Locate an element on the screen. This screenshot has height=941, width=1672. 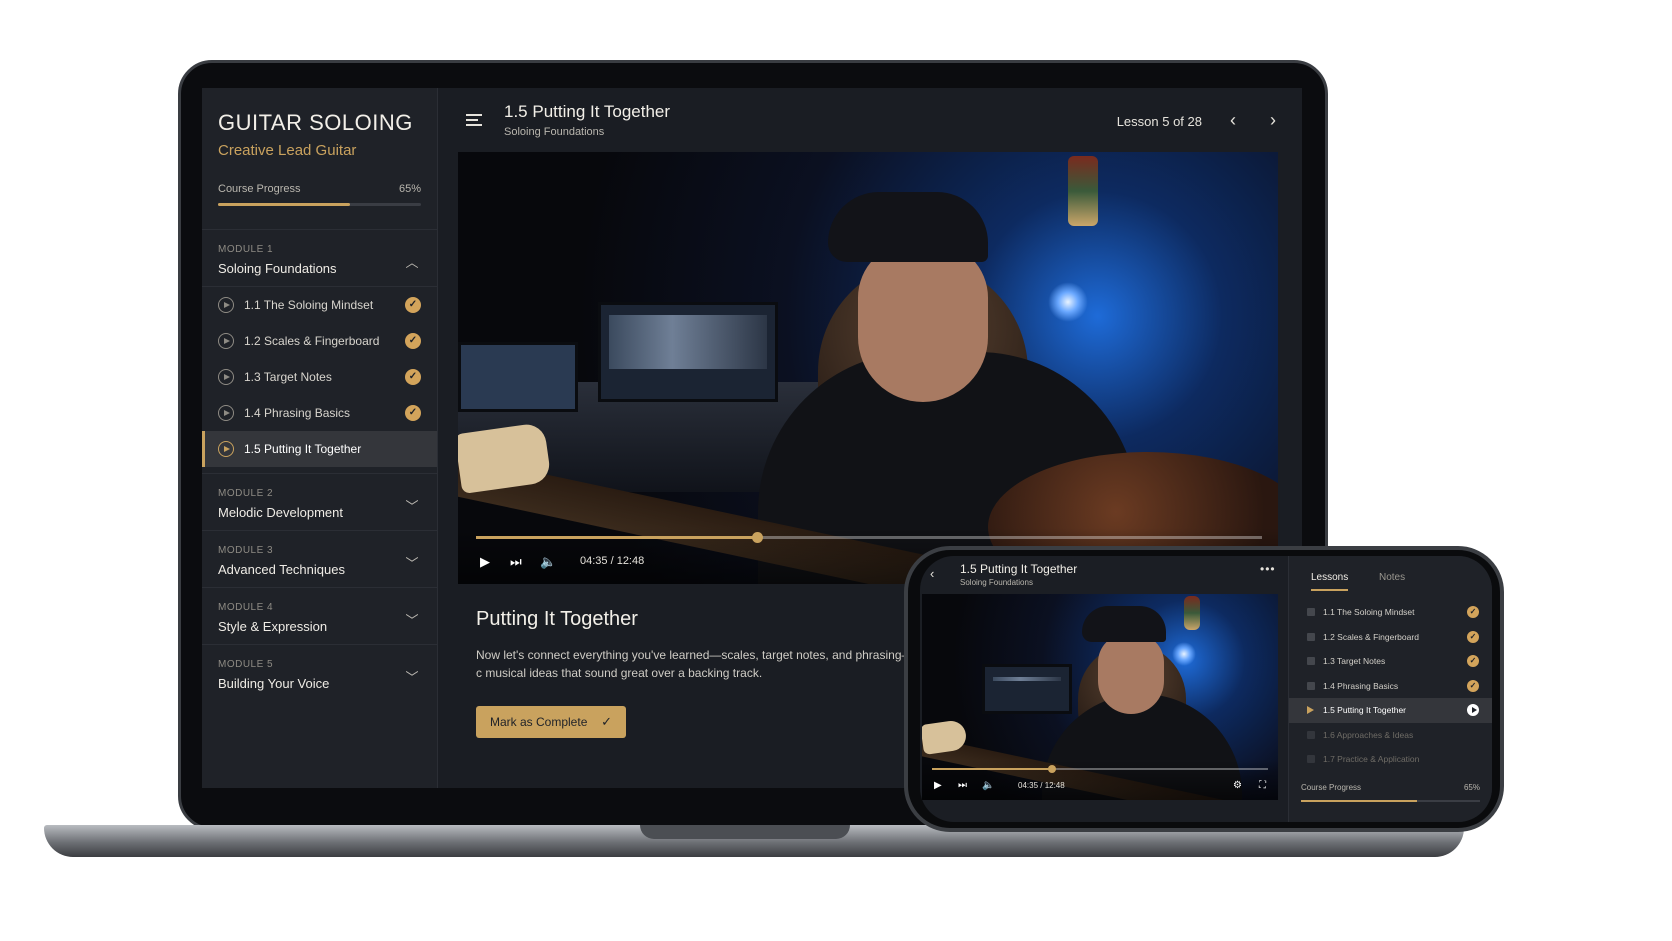
chevron-up-icon: ︿ is located at coordinates (412, 263).